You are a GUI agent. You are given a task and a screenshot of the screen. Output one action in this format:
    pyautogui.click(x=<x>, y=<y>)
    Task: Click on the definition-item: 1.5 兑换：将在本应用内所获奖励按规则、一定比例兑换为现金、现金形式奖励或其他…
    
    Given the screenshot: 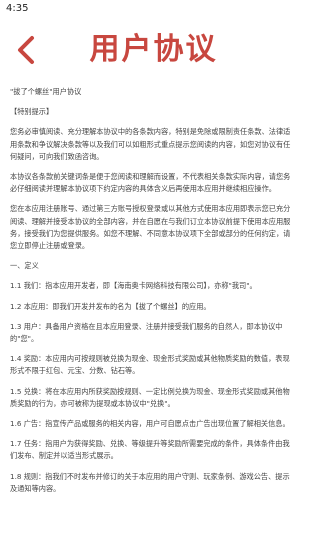 What is the action you would take?
    pyautogui.click(x=150, y=397)
    